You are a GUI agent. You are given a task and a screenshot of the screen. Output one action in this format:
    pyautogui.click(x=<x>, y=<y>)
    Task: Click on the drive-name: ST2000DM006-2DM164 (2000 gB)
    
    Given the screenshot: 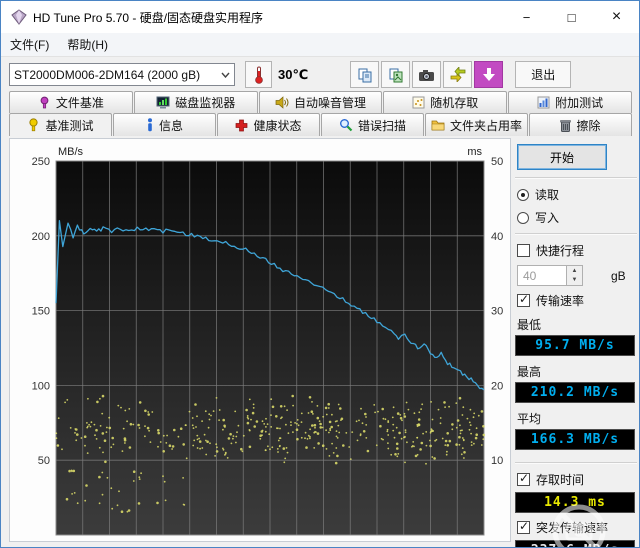 What is the action you would take?
    pyautogui.click(x=107, y=74)
    